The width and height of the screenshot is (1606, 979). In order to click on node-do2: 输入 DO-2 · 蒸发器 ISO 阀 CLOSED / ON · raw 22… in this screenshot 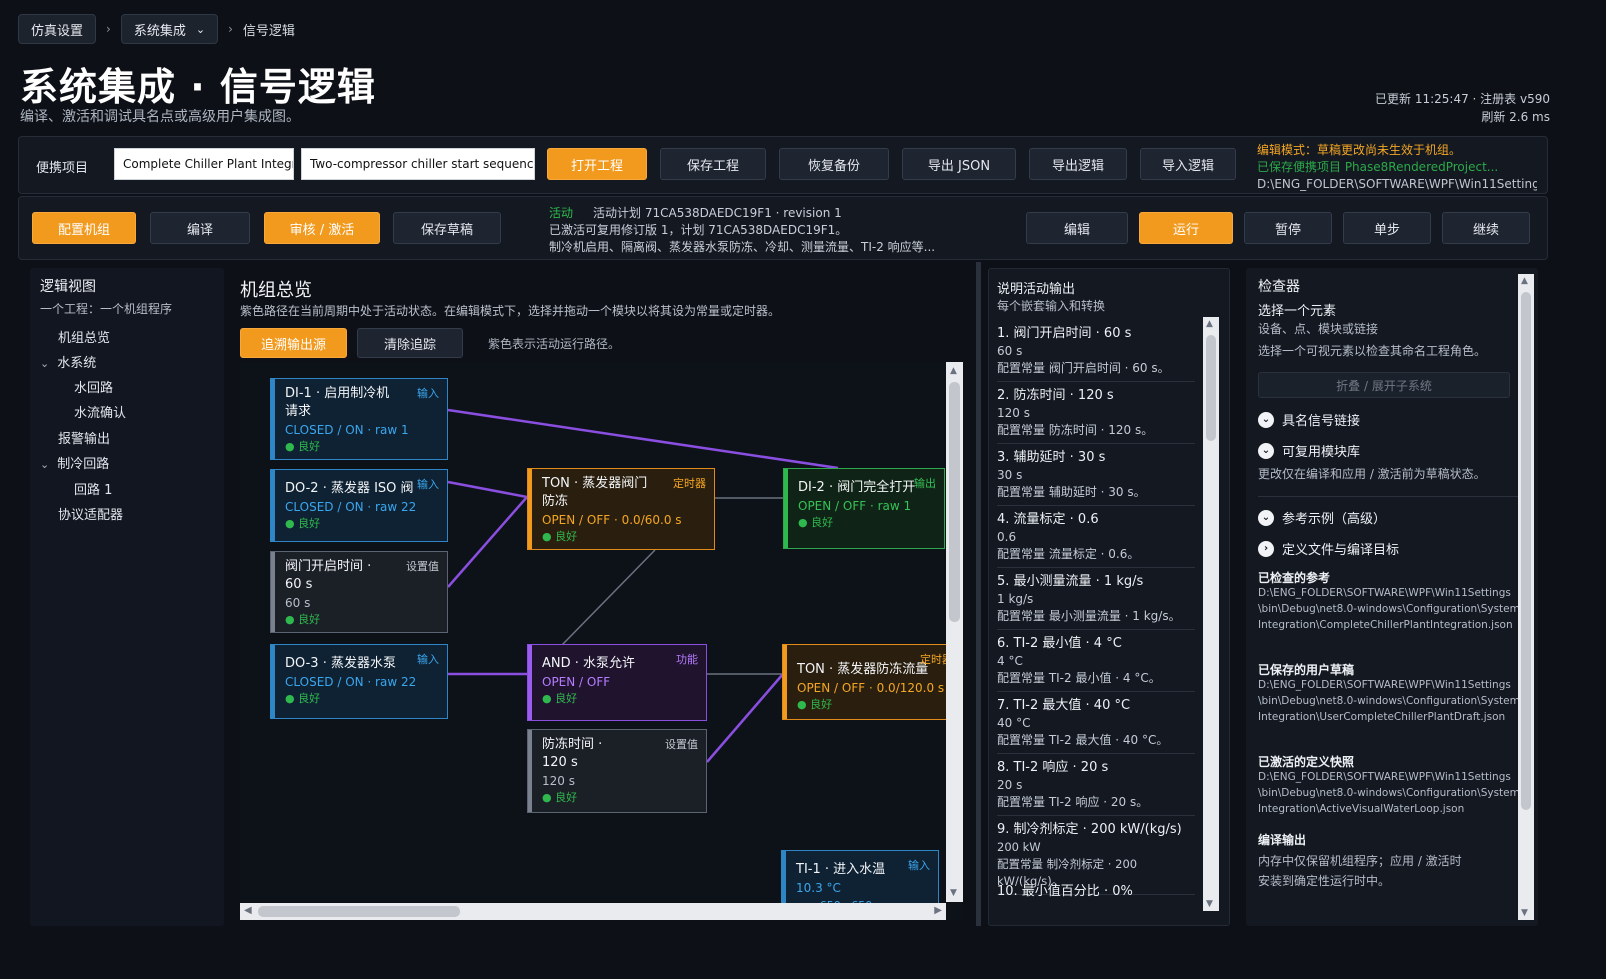, I will do `click(359, 505)`.